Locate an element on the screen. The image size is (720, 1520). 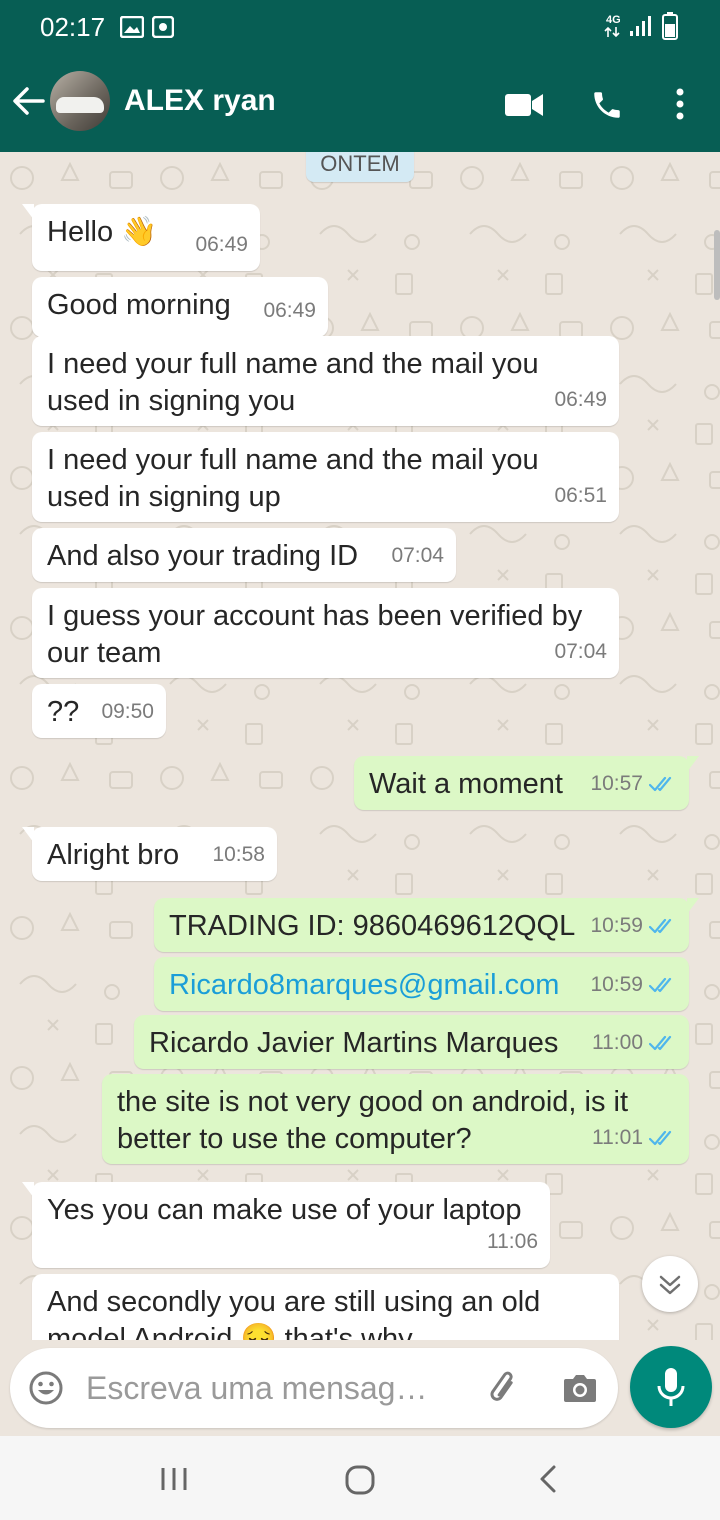
message-incoming: ?? 09:50 is located at coordinates (99, 711).